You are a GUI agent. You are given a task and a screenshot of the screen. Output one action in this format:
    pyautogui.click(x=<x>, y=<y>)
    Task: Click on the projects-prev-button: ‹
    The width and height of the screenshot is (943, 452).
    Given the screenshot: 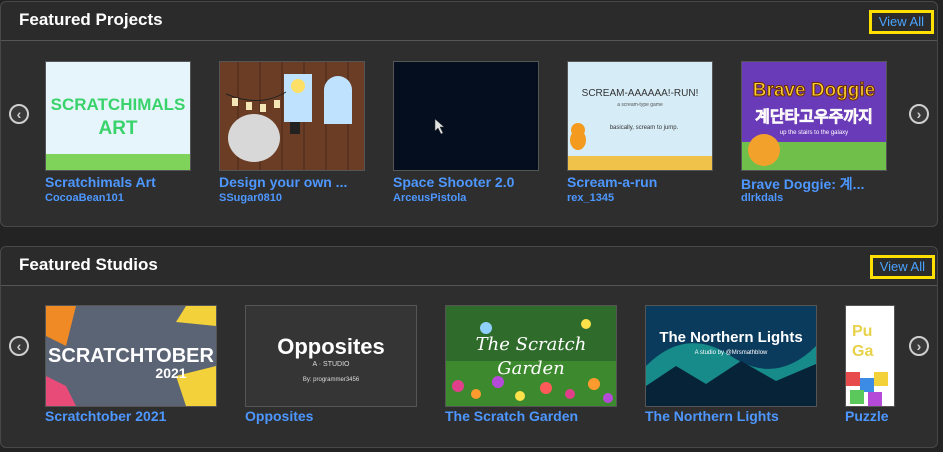 What is the action you would take?
    pyautogui.click(x=19, y=114)
    